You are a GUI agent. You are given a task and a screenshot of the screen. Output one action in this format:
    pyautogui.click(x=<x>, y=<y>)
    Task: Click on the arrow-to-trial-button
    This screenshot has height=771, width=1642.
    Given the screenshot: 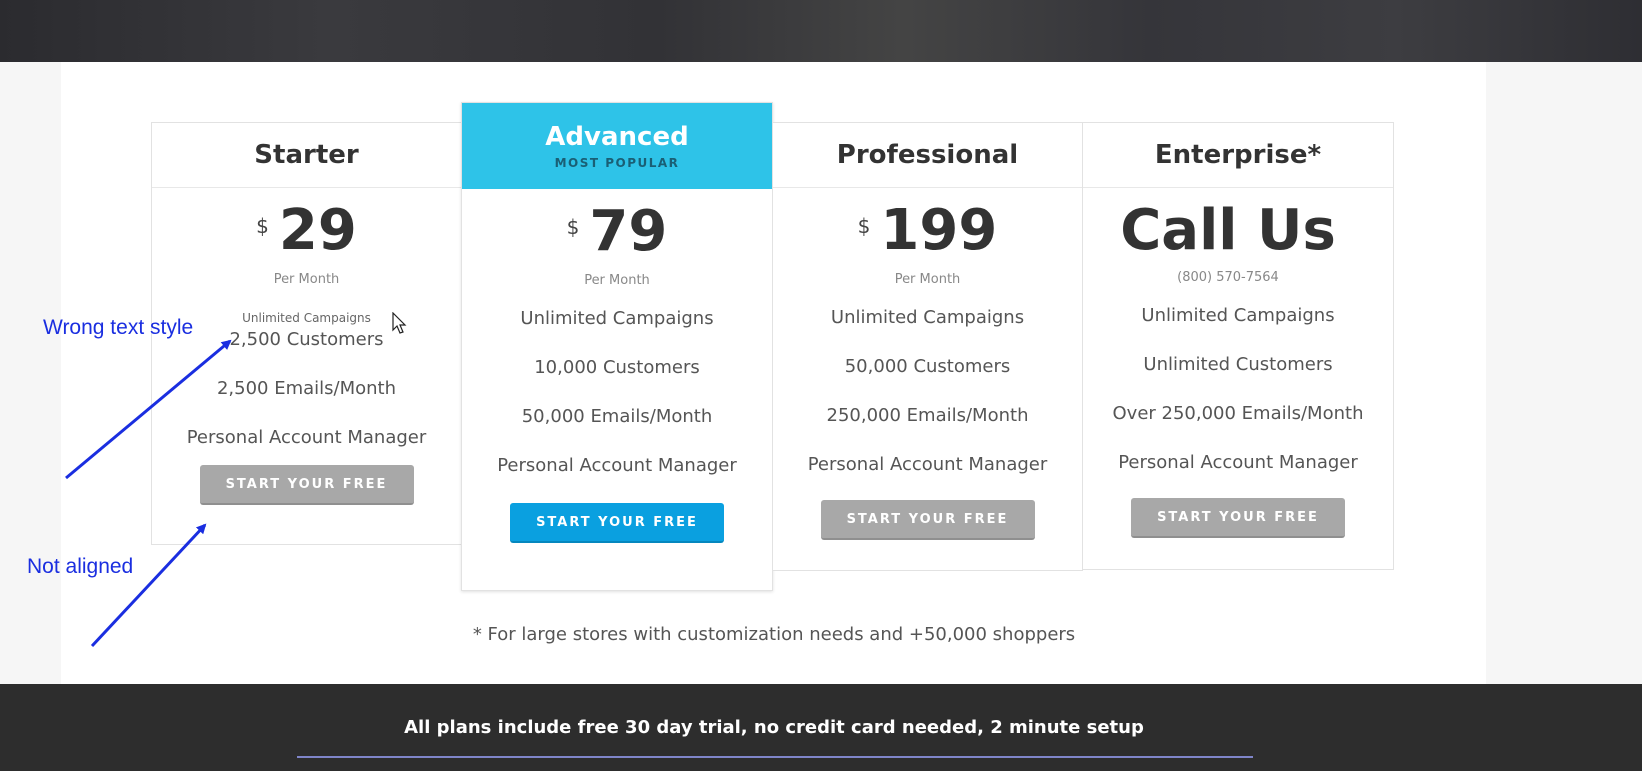 What is the action you would take?
    pyautogui.click(x=148, y=585)
    